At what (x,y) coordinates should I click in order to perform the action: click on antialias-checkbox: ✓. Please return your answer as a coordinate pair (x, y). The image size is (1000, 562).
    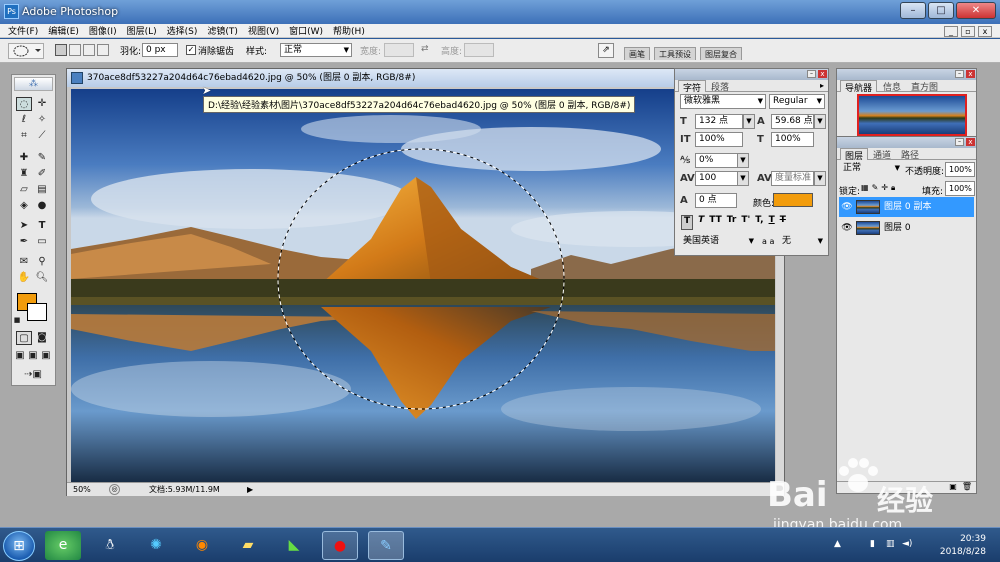
    Looking at the image, I should click on (191, 50).